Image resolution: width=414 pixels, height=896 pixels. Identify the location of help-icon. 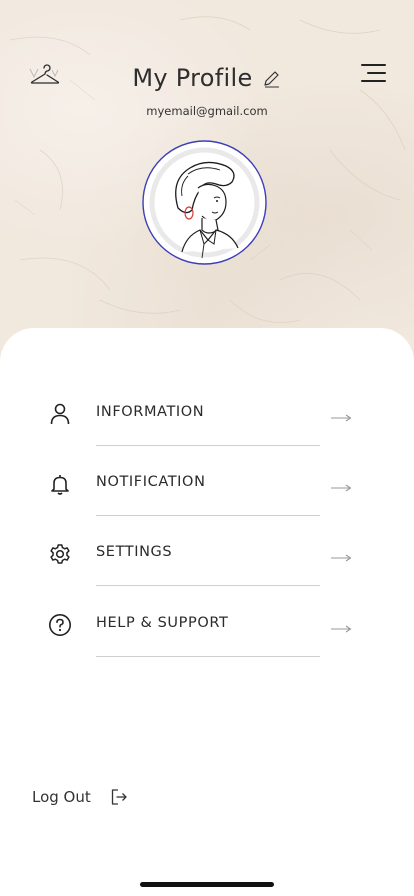
(60, 625).